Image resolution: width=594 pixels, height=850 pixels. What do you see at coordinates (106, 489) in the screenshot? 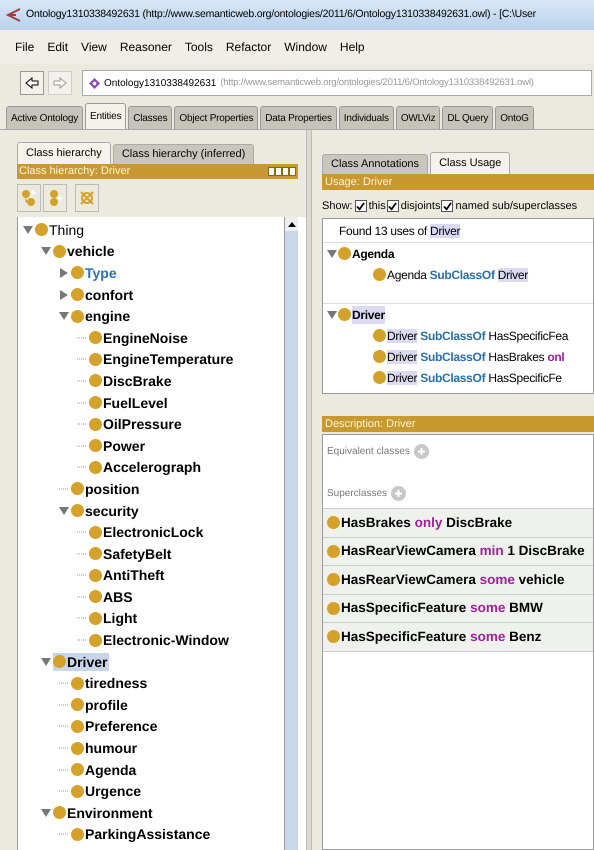
I see `tree-item: position` at bounding box center [106, 489].